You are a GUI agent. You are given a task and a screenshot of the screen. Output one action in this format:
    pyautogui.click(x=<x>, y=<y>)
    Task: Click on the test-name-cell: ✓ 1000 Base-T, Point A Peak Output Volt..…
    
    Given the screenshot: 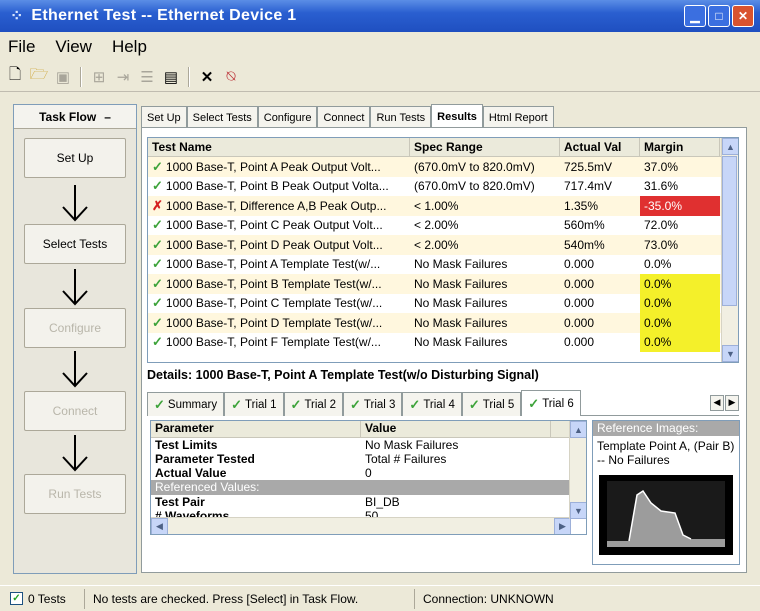 What is the action you would take?
    pyautogui.click(x=279, y=167)
    